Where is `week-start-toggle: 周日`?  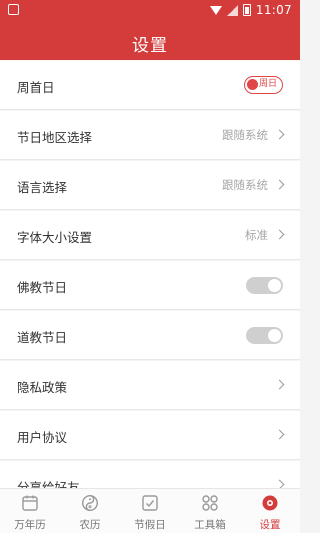
week-start-toggle: 周日 is located at coordinates (263, 85).